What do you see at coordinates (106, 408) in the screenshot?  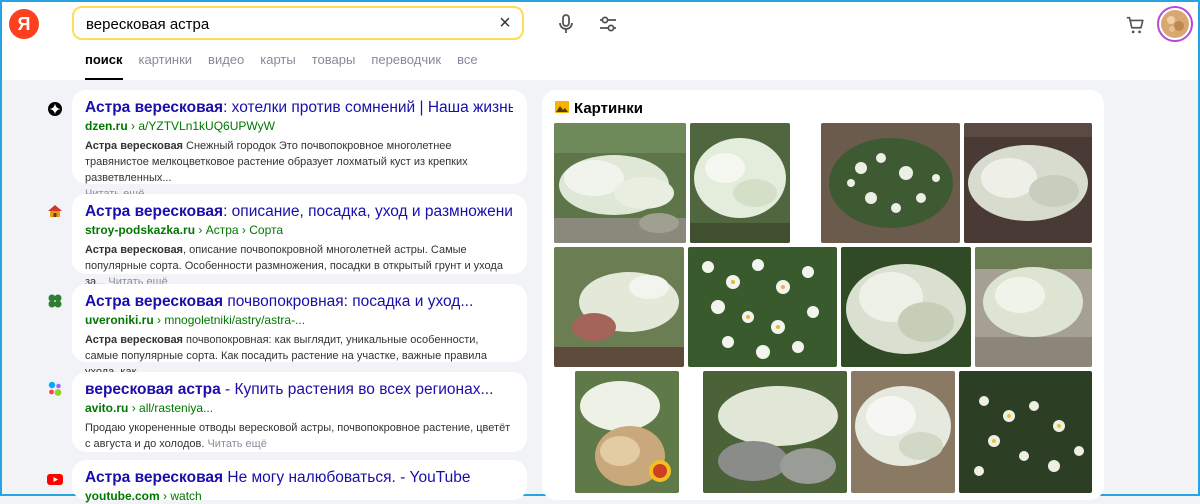 I see `result-host: avito.ru` at bounding box center [106, 408].